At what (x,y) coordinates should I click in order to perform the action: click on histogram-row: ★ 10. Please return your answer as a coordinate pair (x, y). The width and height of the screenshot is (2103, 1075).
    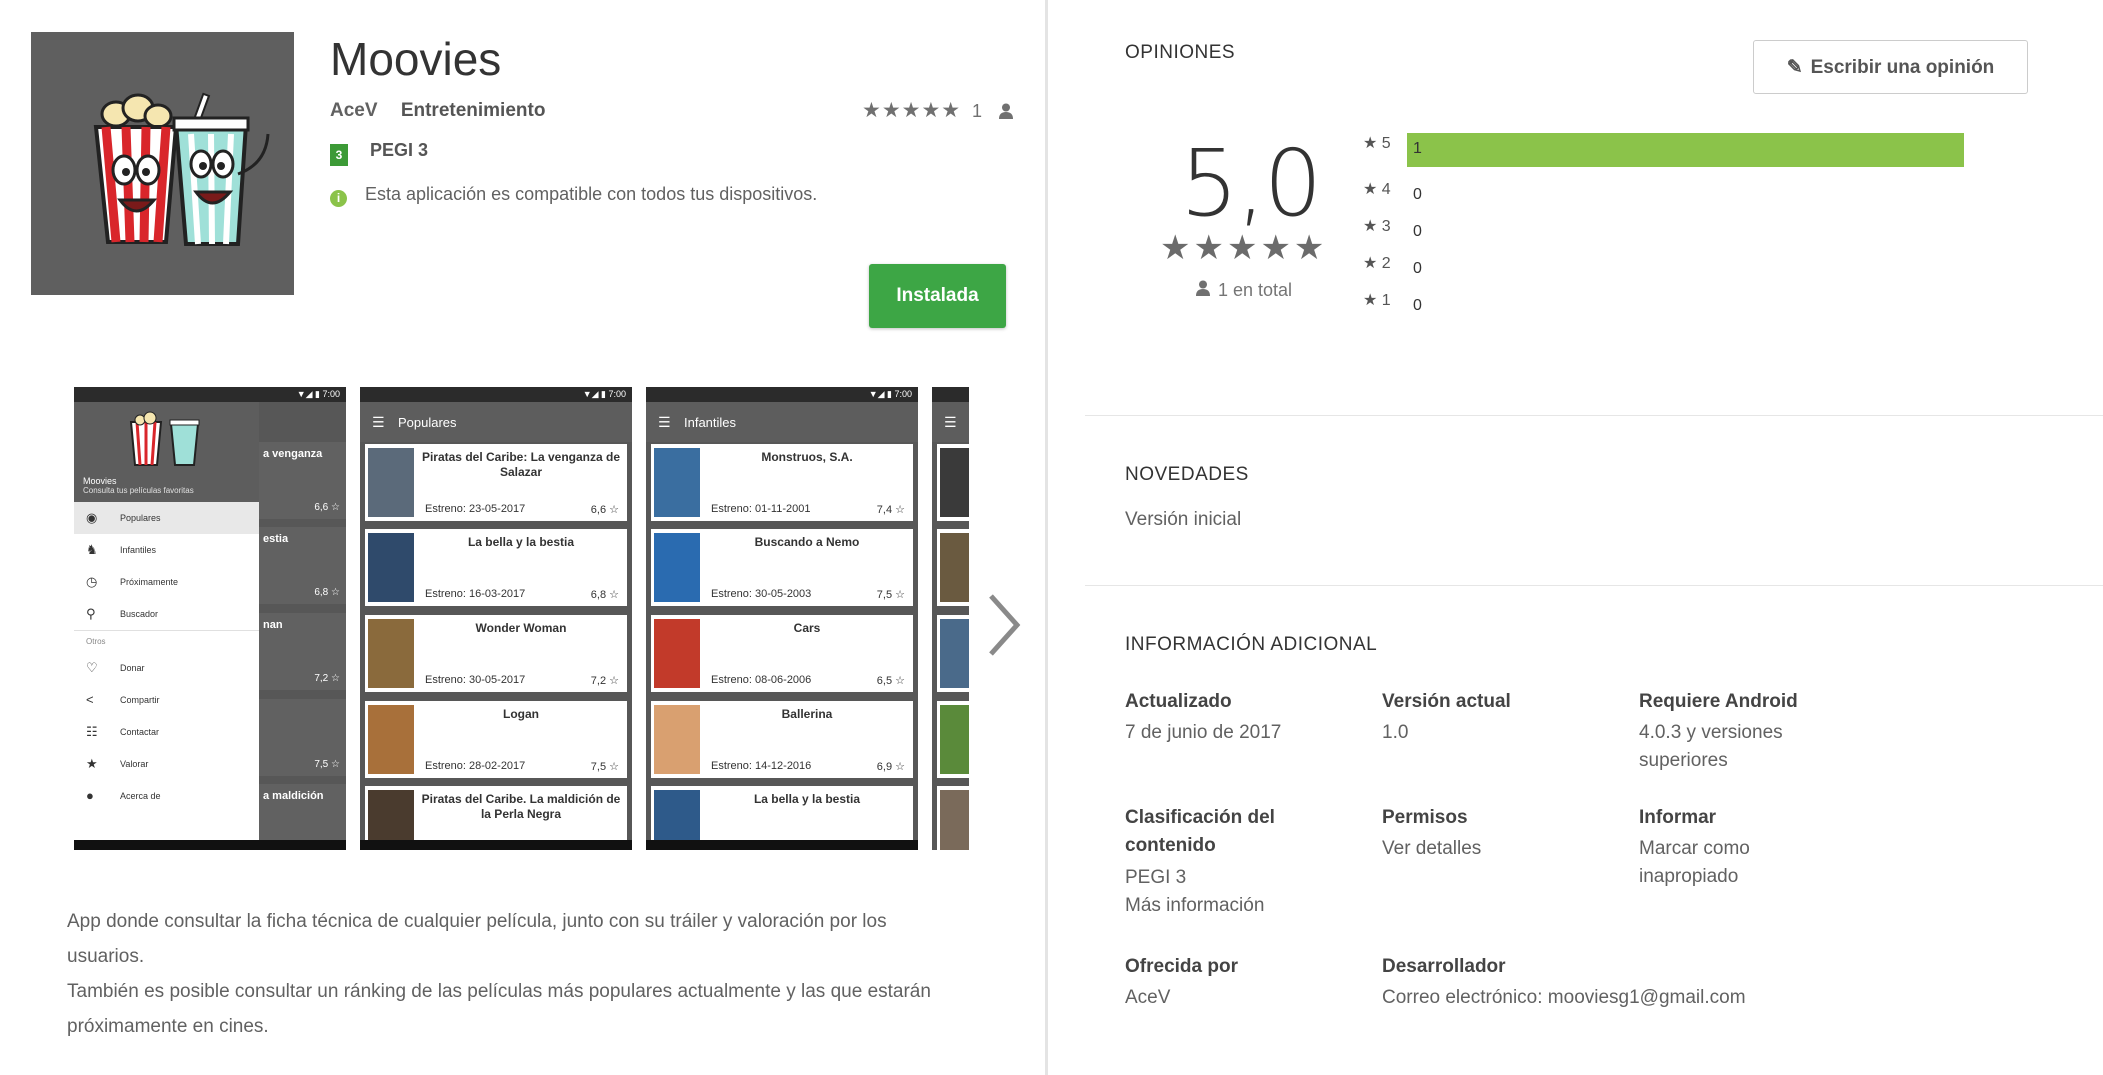
    Looking at the image, I should click on (1392, 303).